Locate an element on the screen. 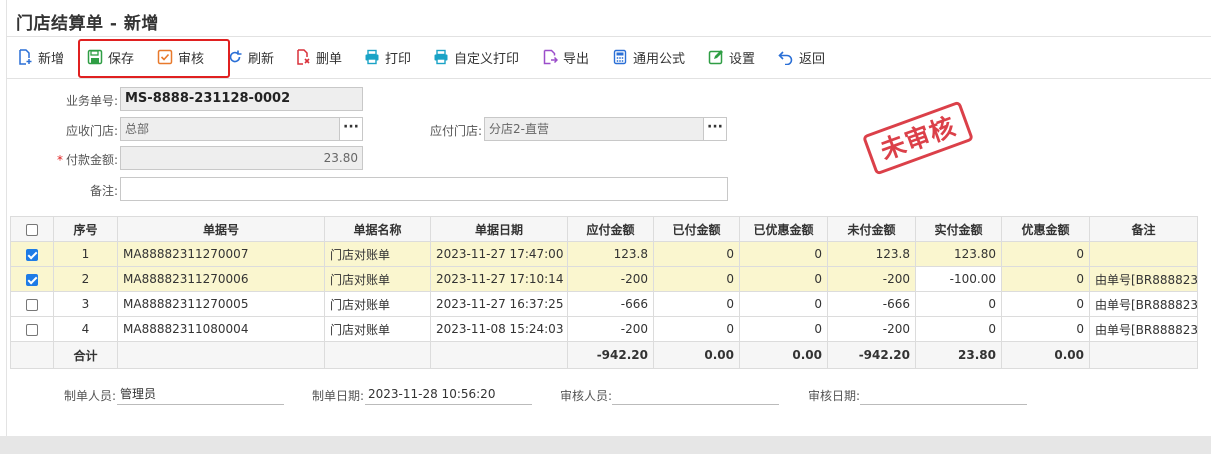 The width and height of the screenshot is (1211, 454). auditor-label: 审核人员: is located at coordinates (586, 396).